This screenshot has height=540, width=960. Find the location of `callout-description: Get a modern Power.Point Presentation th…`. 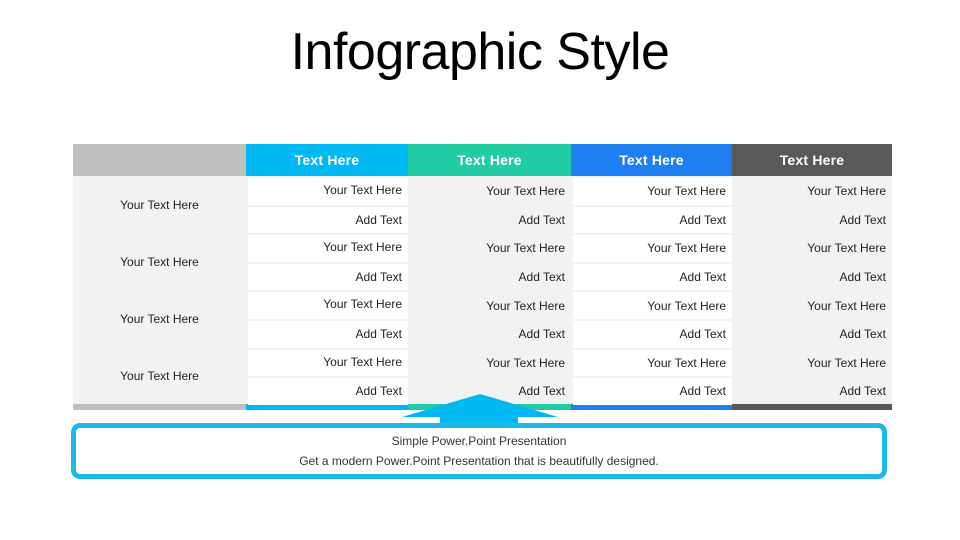

callout-description: Get a modern Power.Point Presentation th… is located at coordinates (479, 461).